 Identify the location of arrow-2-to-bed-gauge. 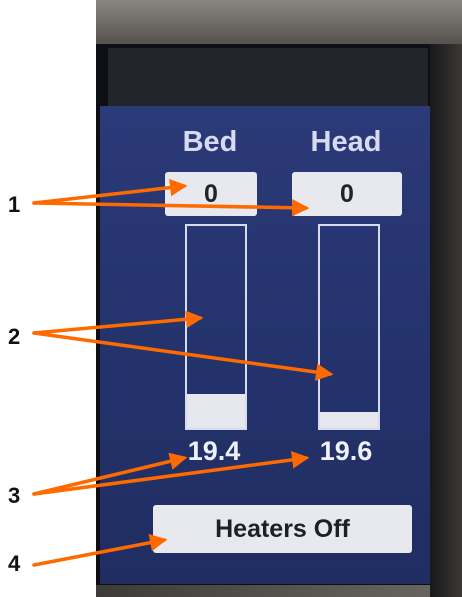
(118, 322).